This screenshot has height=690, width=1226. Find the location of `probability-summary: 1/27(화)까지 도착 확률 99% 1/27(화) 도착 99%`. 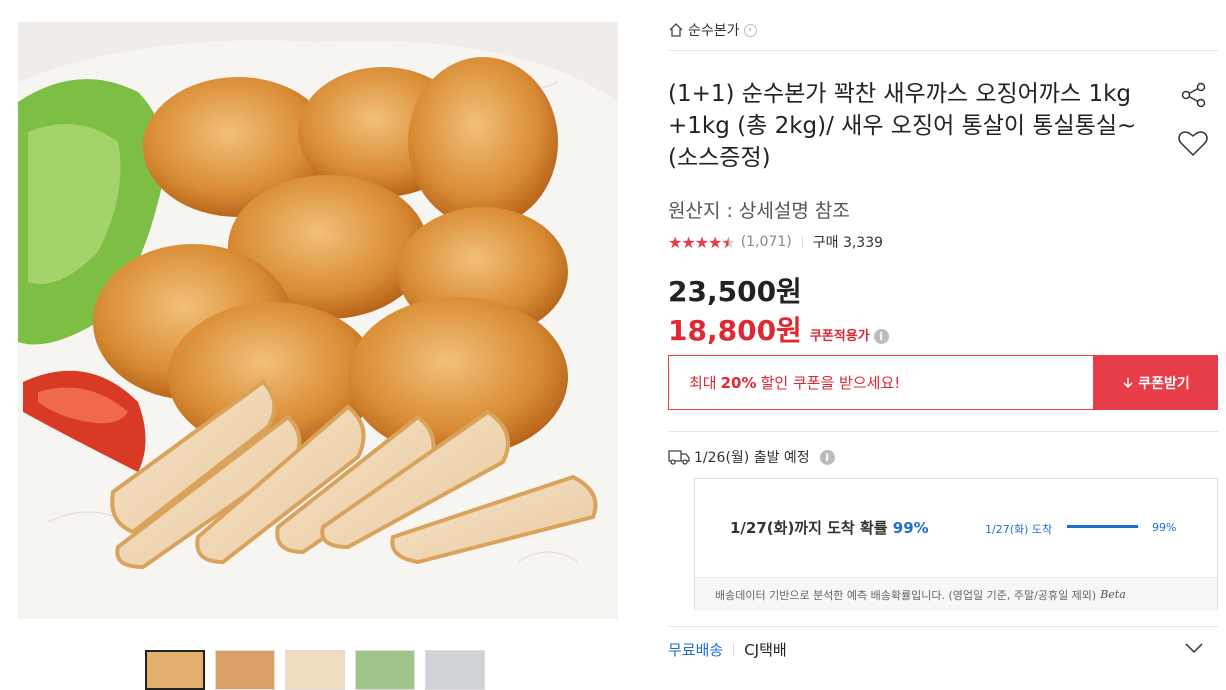

probability-summary: 1/27(화)까지 도착 확률 99% 1/27(화) 도착 99% is located at coordinates (956, 528).